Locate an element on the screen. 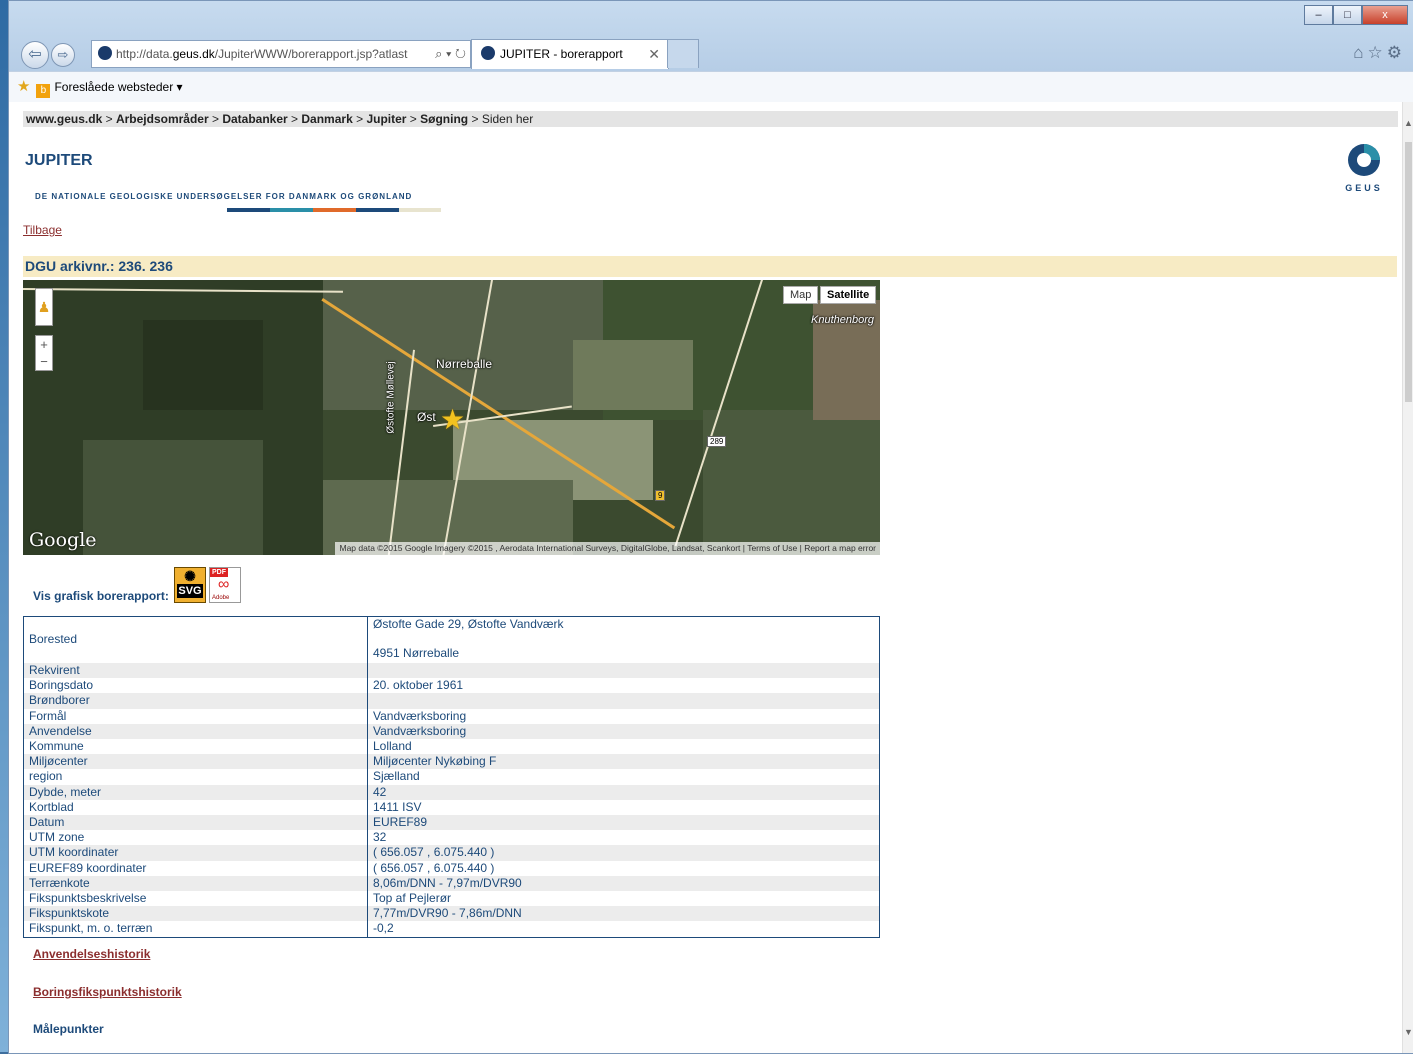  measurement-points-heading: Målepunkter is located at coordinates (68, 1029).